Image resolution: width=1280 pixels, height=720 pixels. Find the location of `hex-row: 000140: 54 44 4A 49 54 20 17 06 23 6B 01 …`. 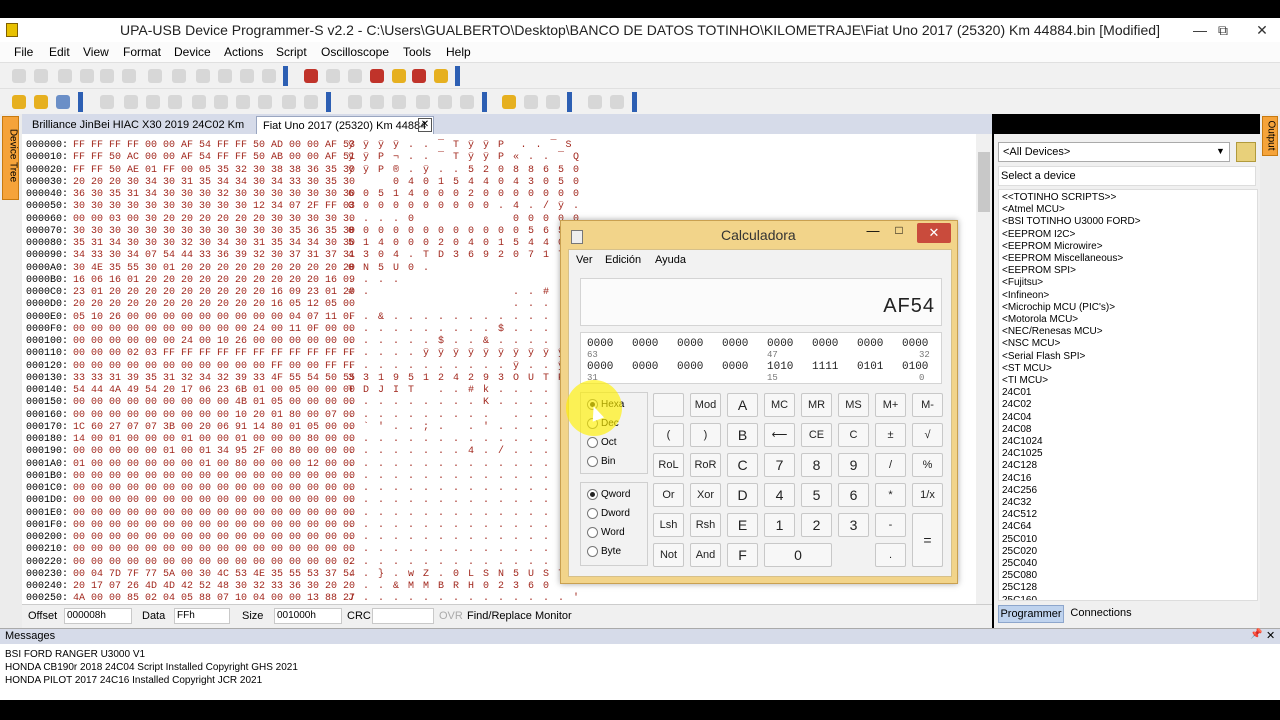

hex-row: 000140: 54 44 4A 49 54 20 17 06 23 6B 01 … is located at coordinates (302, 391).